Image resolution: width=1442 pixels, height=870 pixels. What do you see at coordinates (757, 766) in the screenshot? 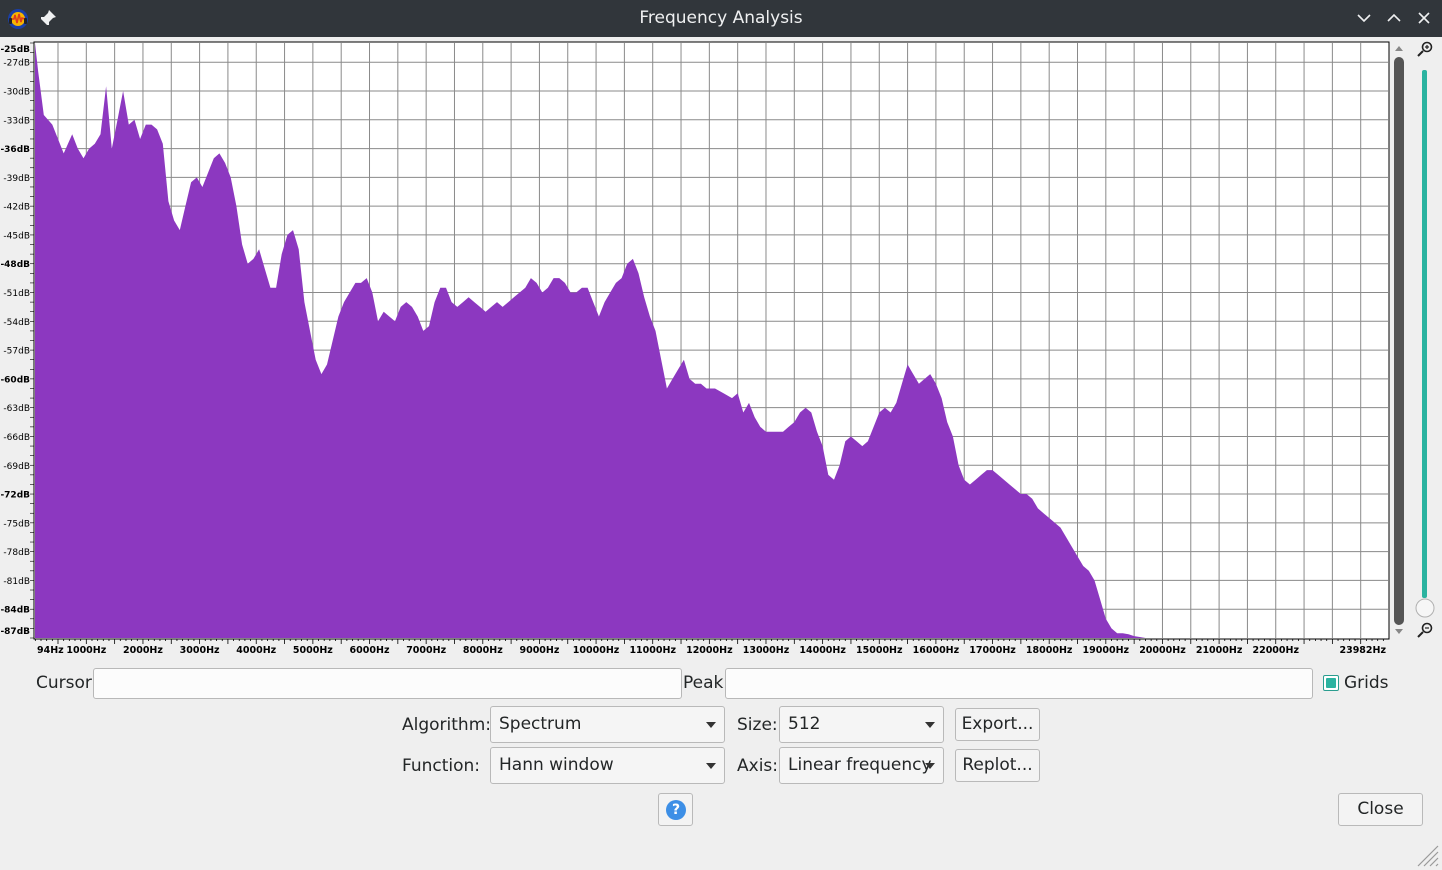
I see `axis-label: Axis:` at bounding box center [757, 766].